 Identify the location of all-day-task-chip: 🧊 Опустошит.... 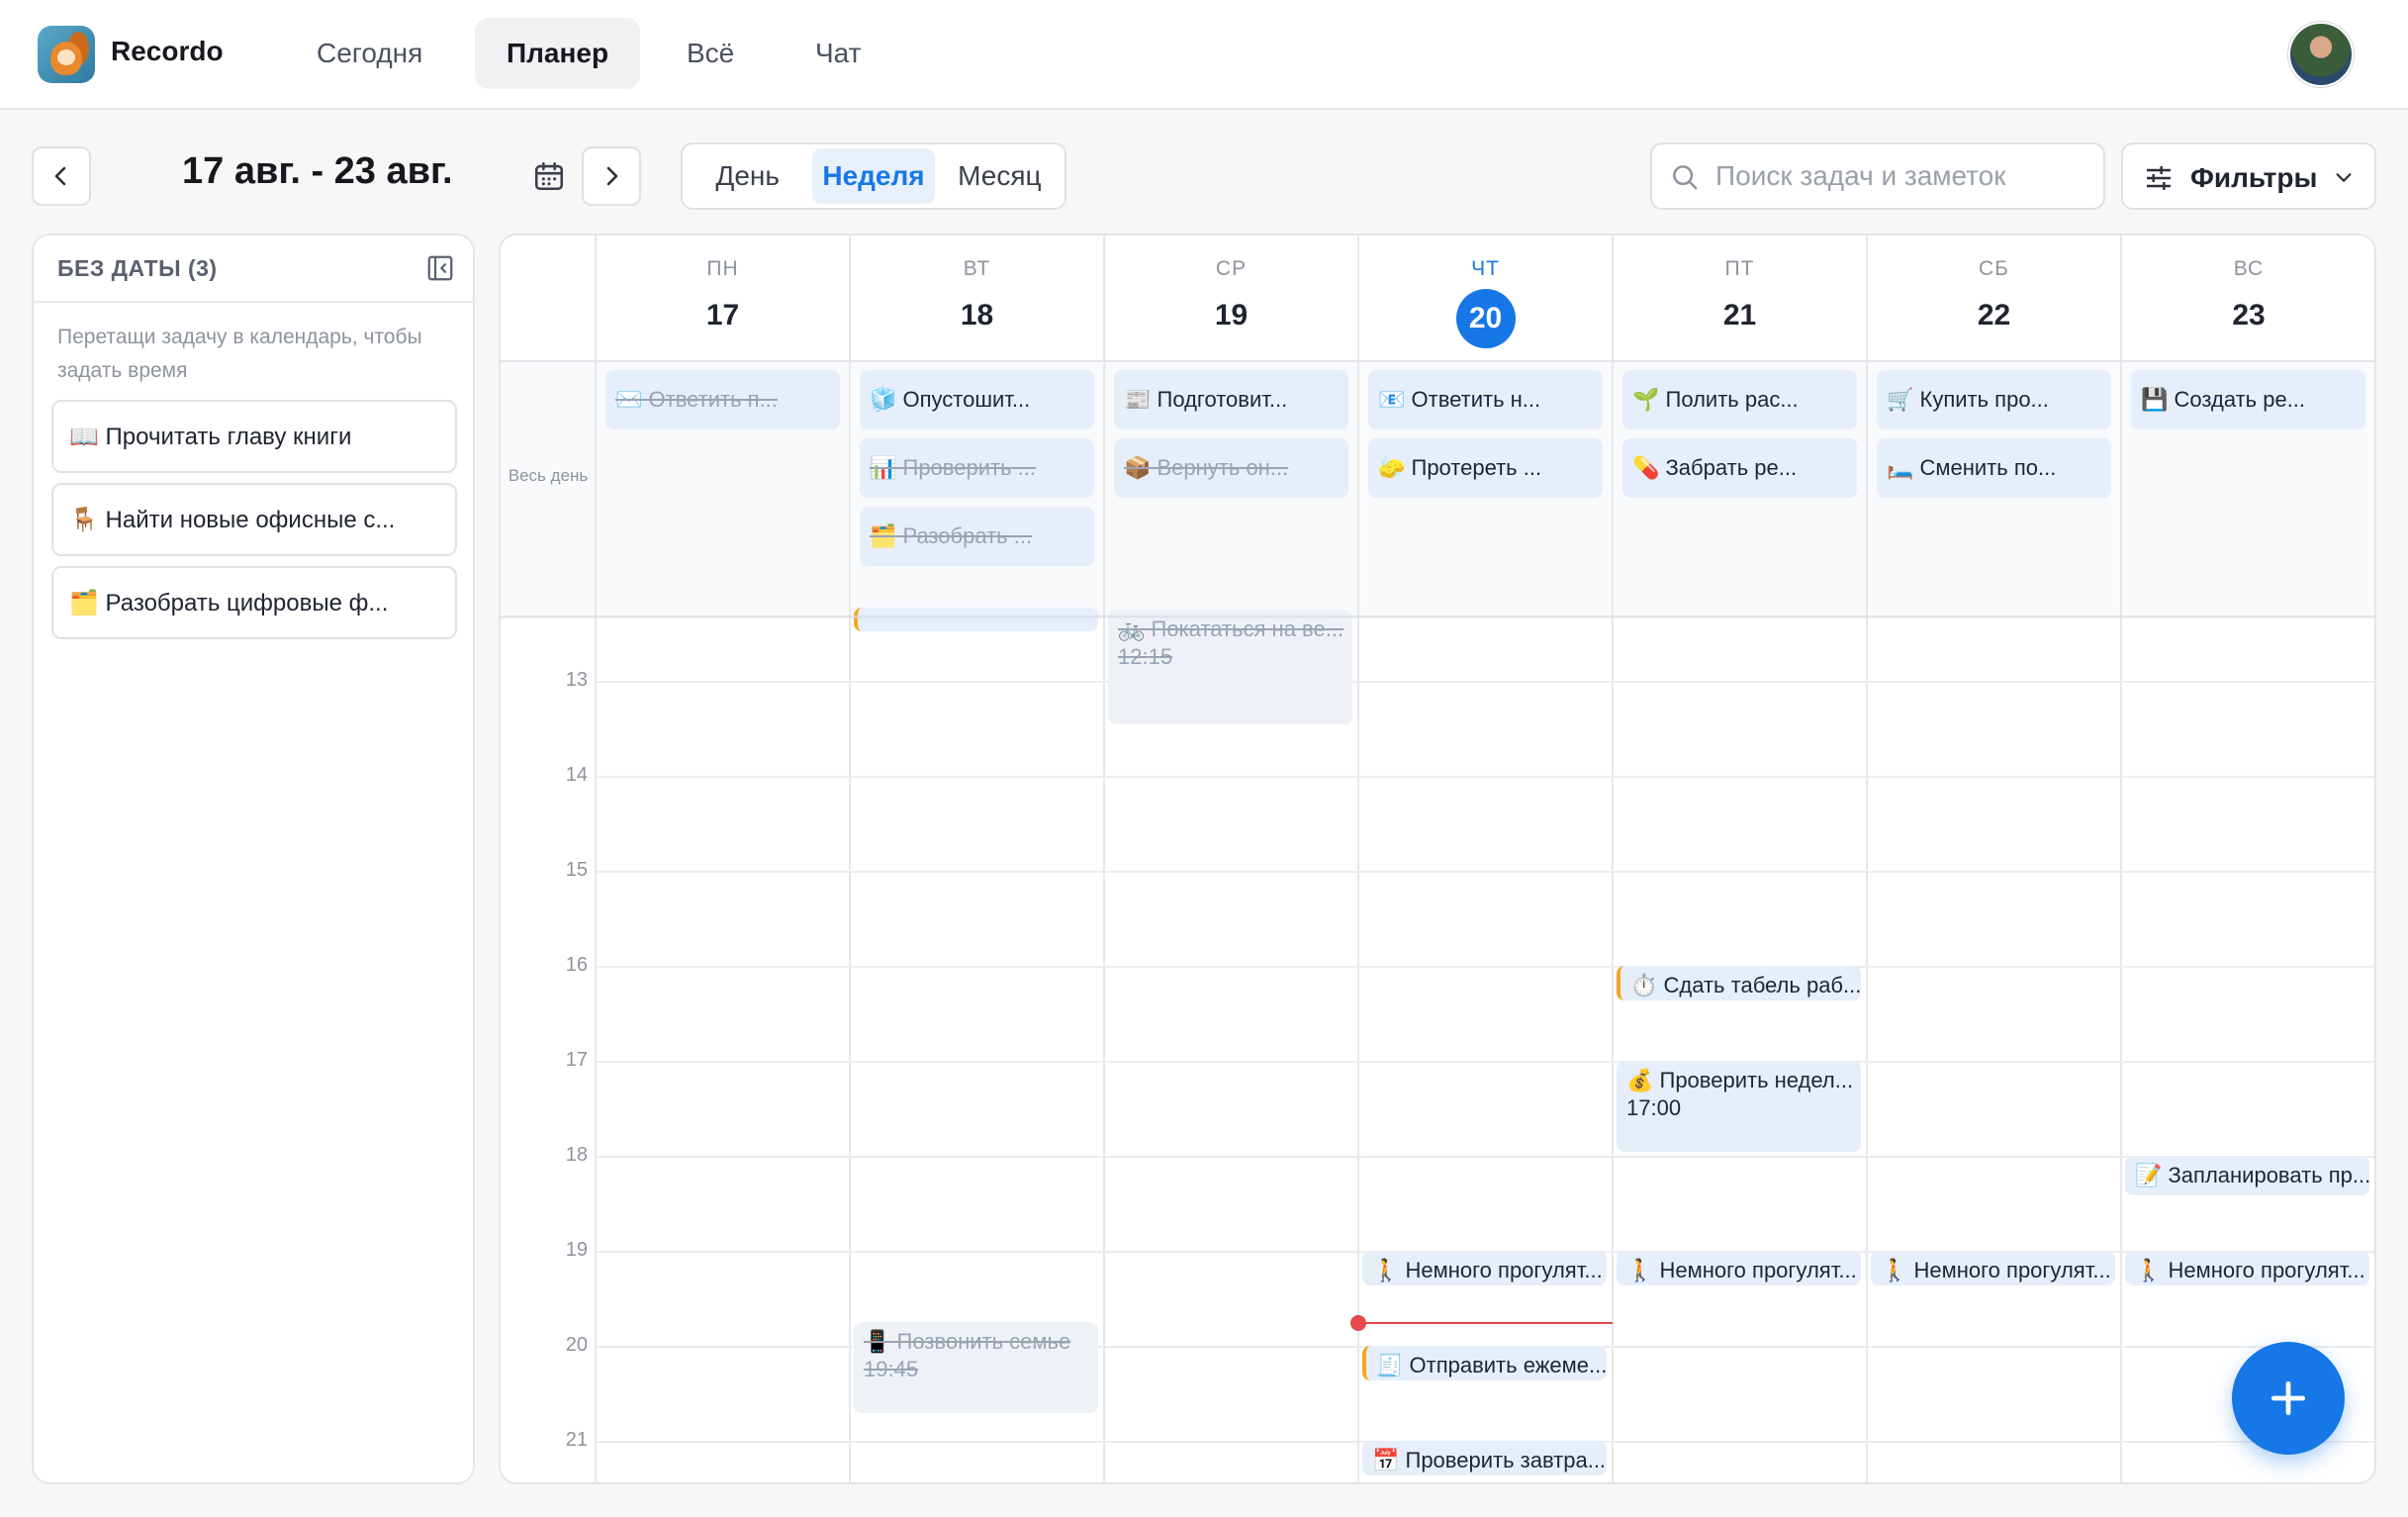
(977, 399).